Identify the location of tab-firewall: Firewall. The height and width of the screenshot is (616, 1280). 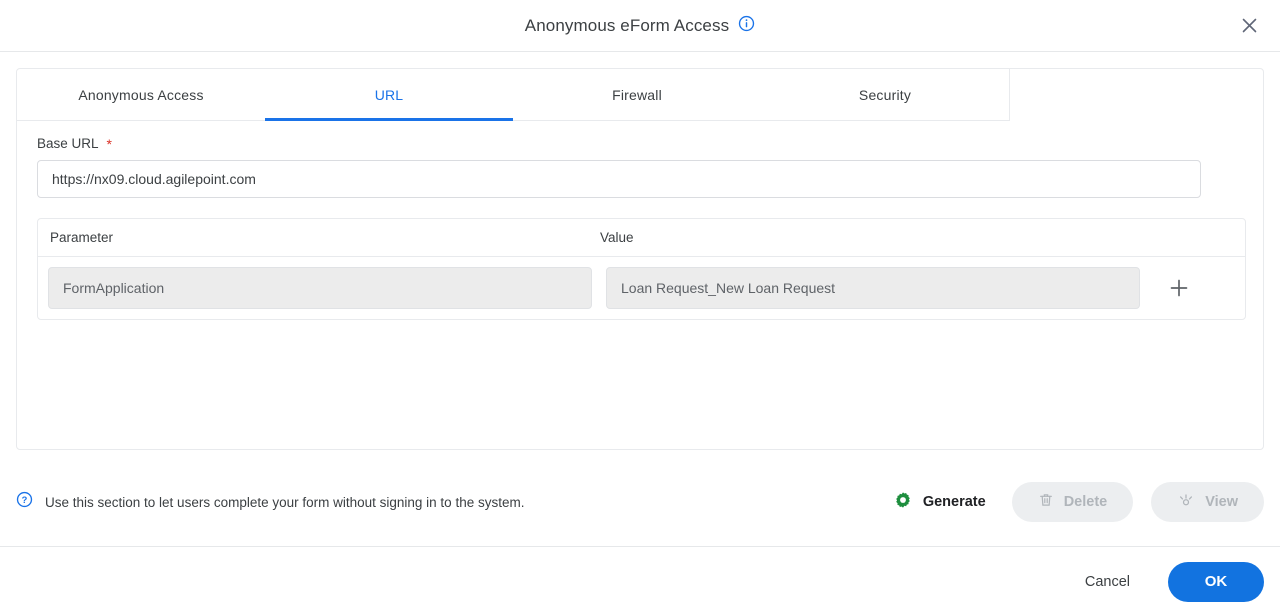
(637, 94).